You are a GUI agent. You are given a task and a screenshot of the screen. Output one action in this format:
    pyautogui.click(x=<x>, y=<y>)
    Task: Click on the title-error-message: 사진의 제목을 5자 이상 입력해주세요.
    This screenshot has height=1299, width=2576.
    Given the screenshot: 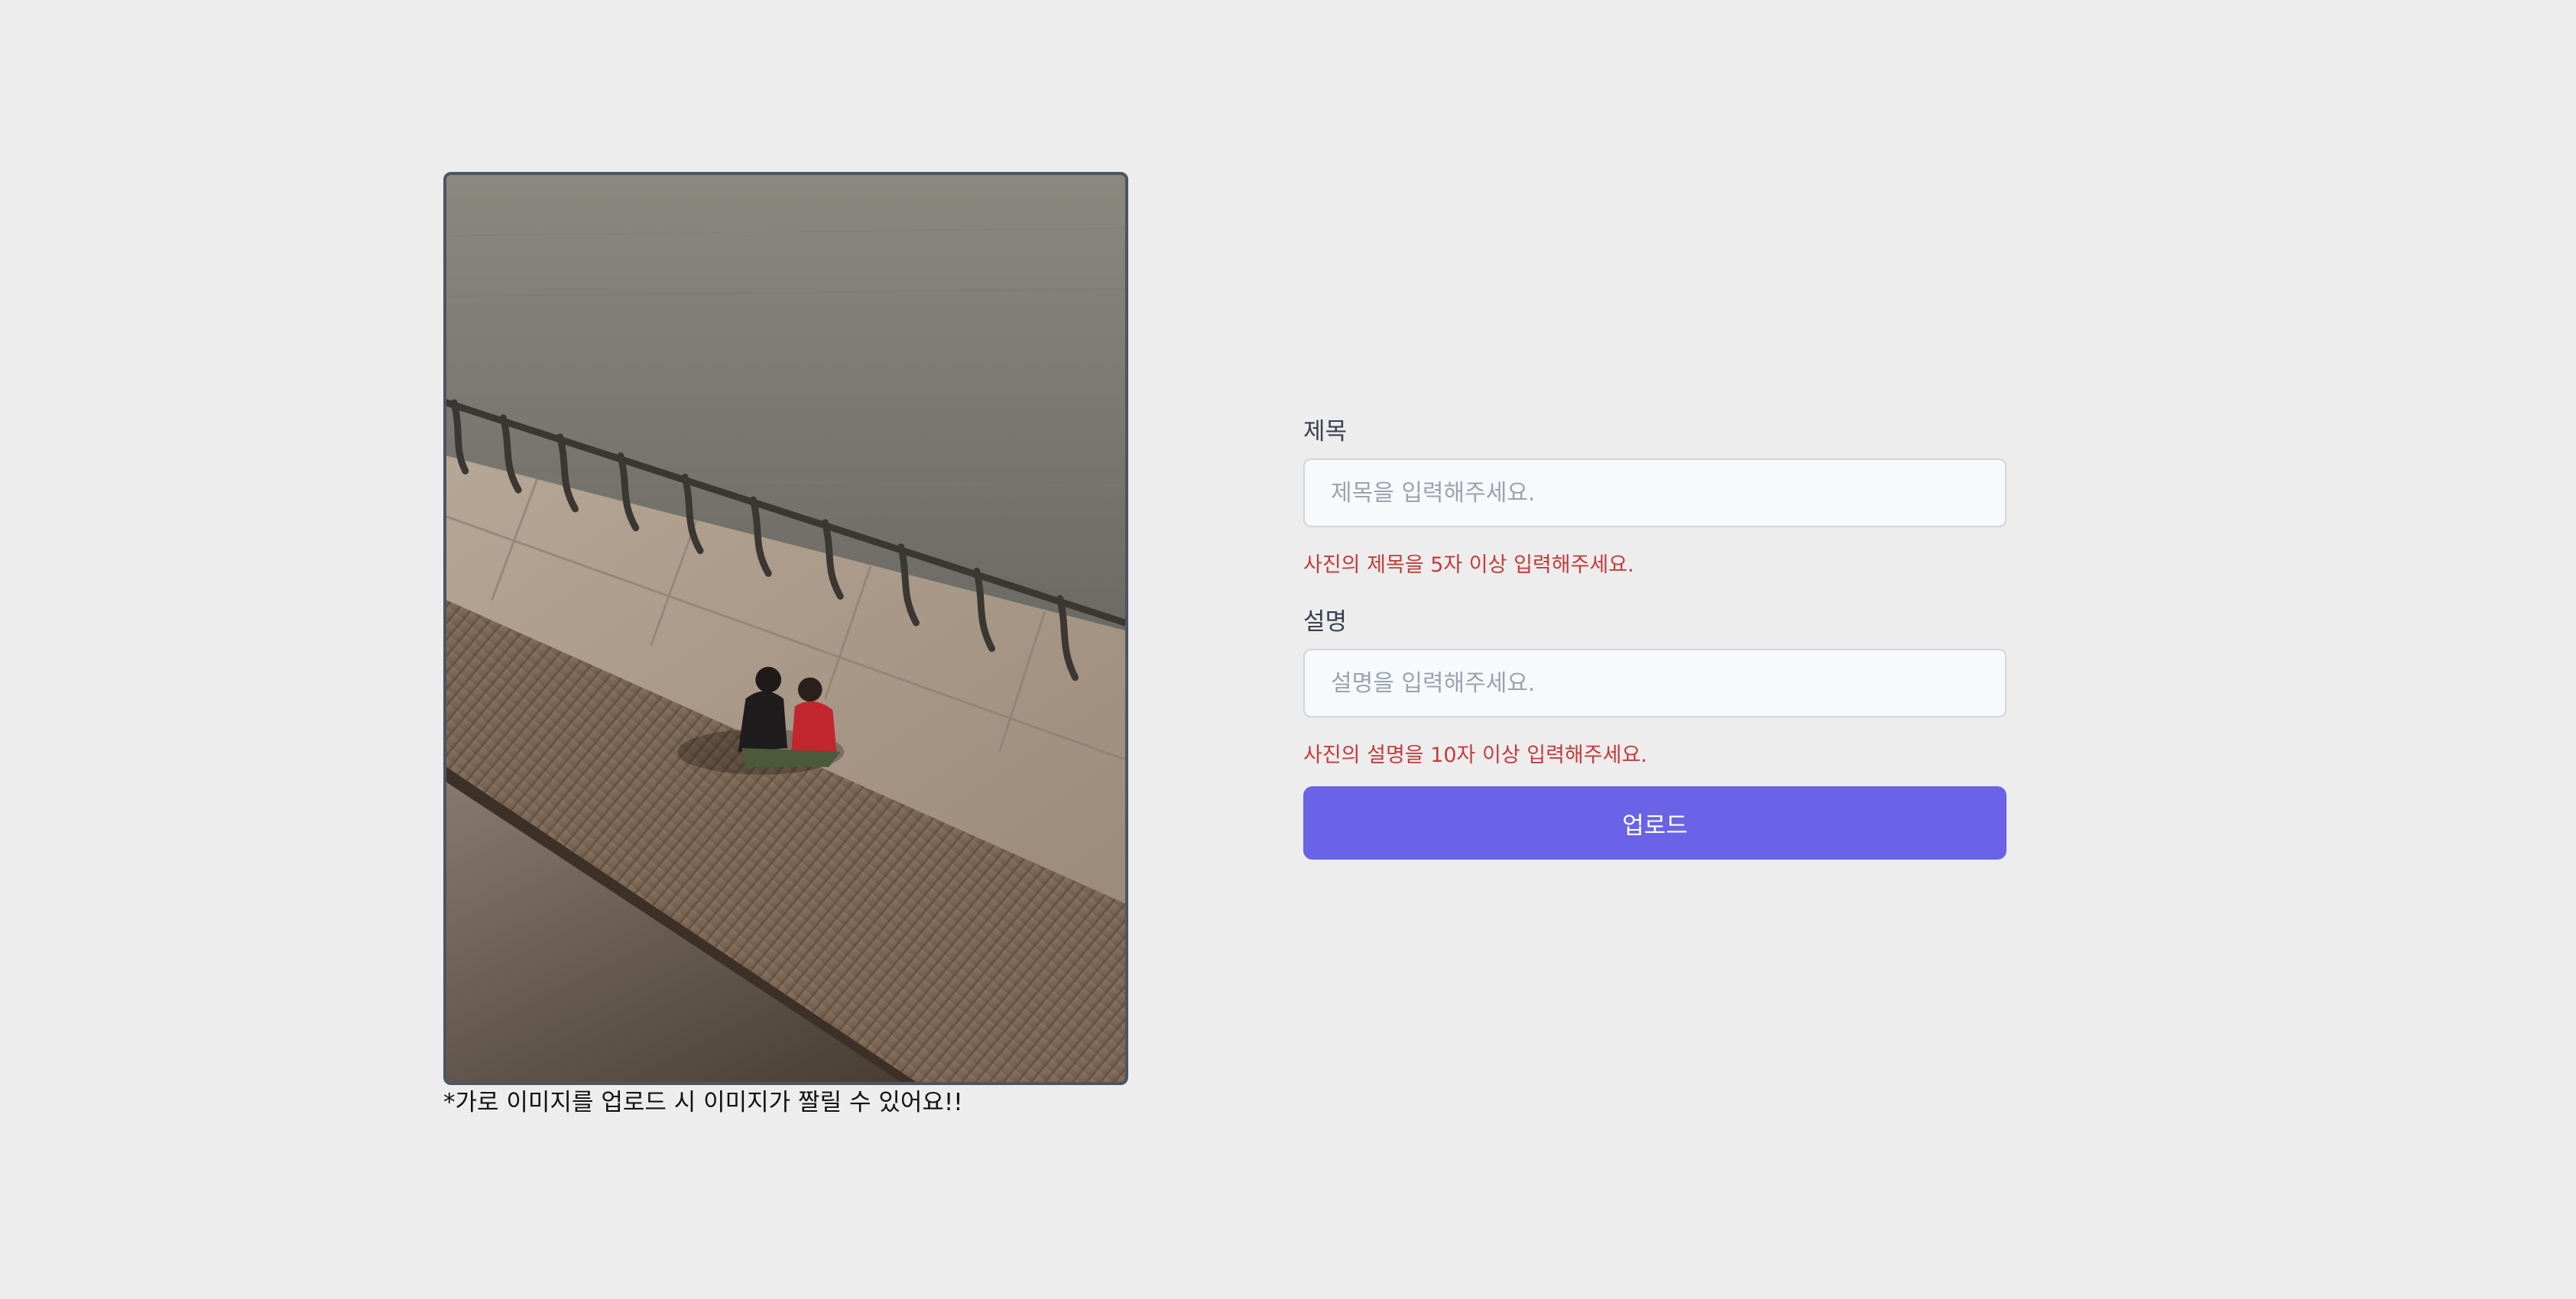 What is the action you would take?
    pyautogui.click(x=1468, y=565)
    